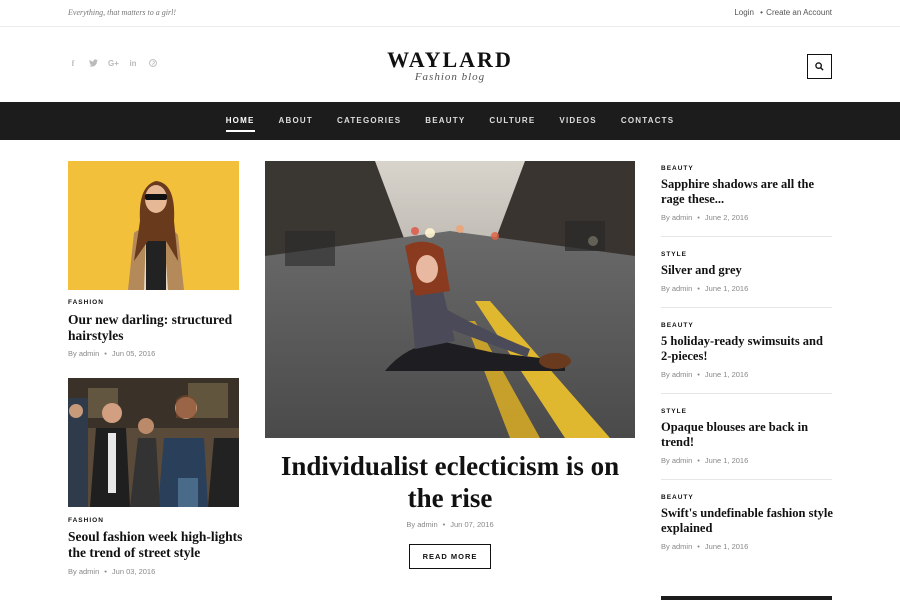 This screenshot has width=900, height=600. What do you see at coordinates (748, 435) in the screenshot?
I see `post-title: Opaque blouses are back in trend!` at bounding box center [748, 435].